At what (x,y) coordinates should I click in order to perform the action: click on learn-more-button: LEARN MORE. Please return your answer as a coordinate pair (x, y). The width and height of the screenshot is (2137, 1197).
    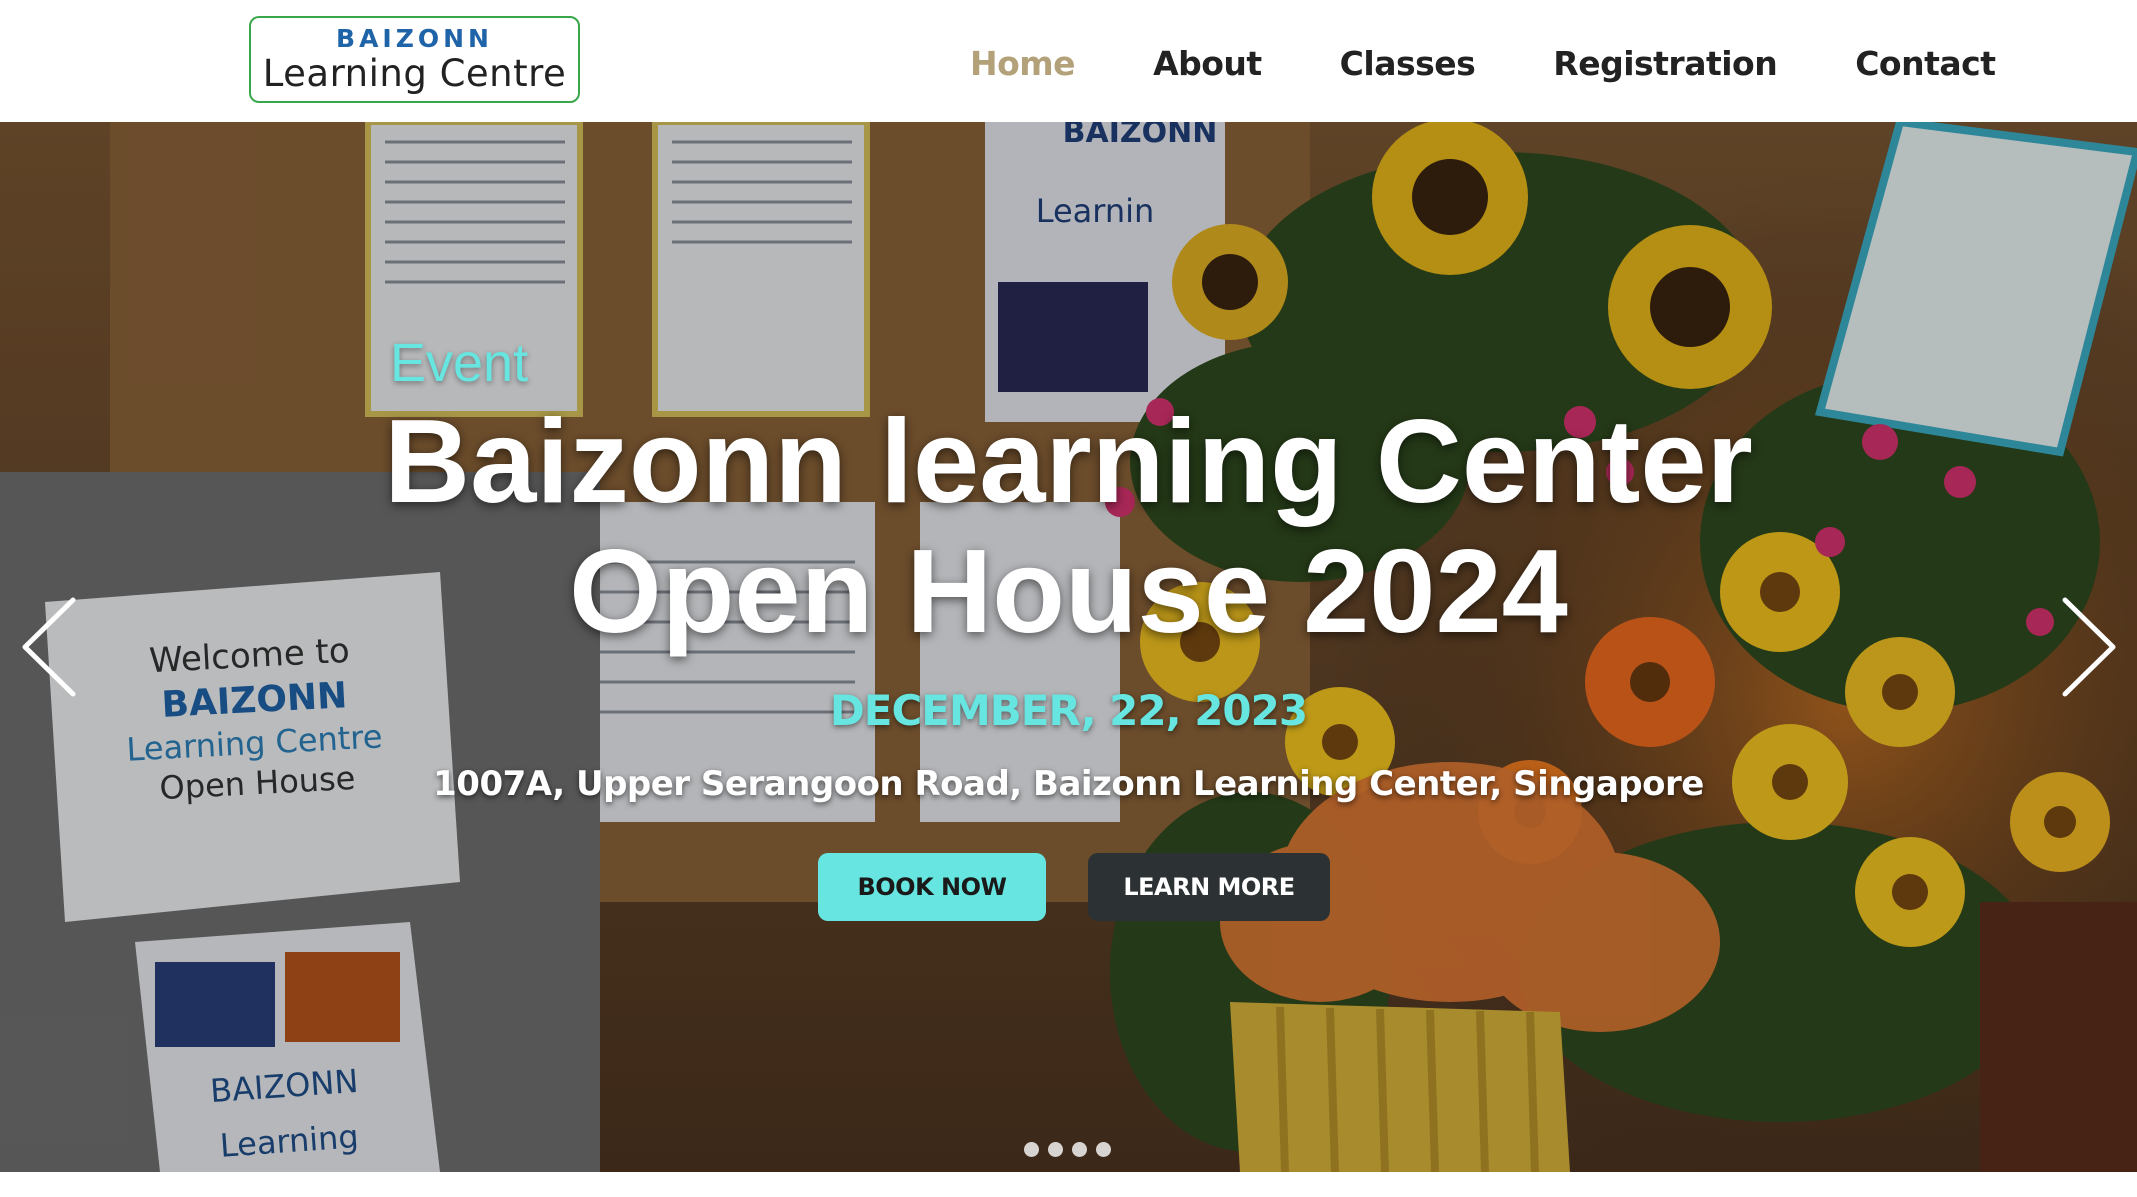
    Looking at the image, I should click on (1209, 887).